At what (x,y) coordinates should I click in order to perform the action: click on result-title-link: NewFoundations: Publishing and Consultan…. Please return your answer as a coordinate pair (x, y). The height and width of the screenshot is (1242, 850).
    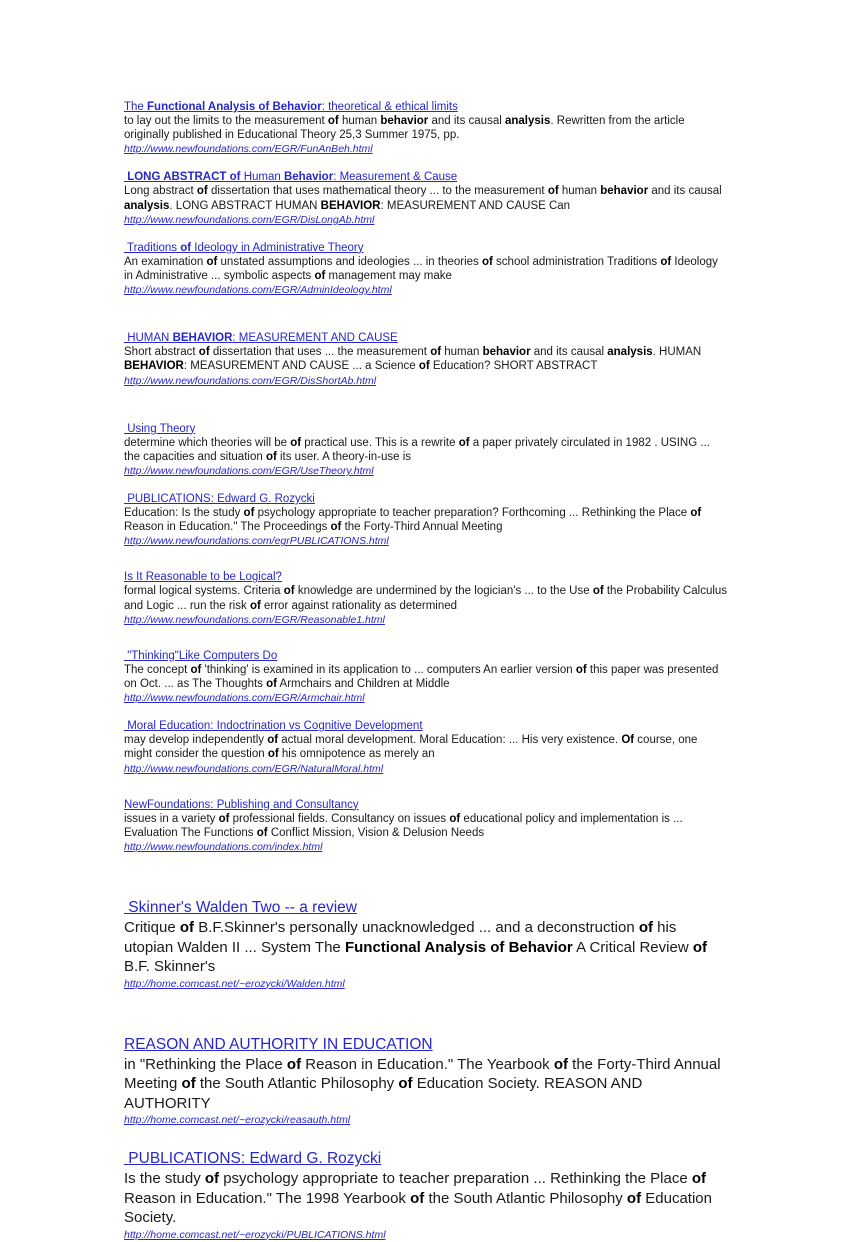
    Looking at the image, I should click on (426, 805).